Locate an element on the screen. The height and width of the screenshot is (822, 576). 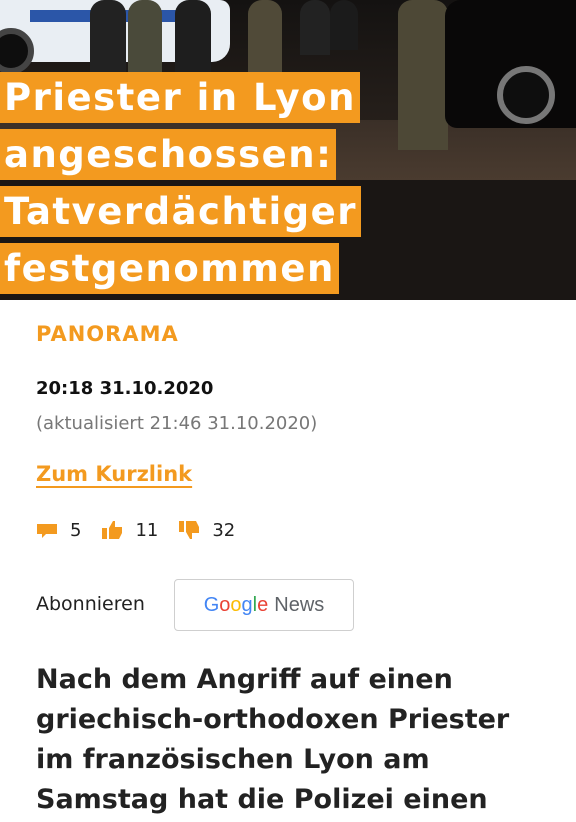
updated-date: (aktualisiert 21:46 31.10.2020) is located at coordinates (177, 423).